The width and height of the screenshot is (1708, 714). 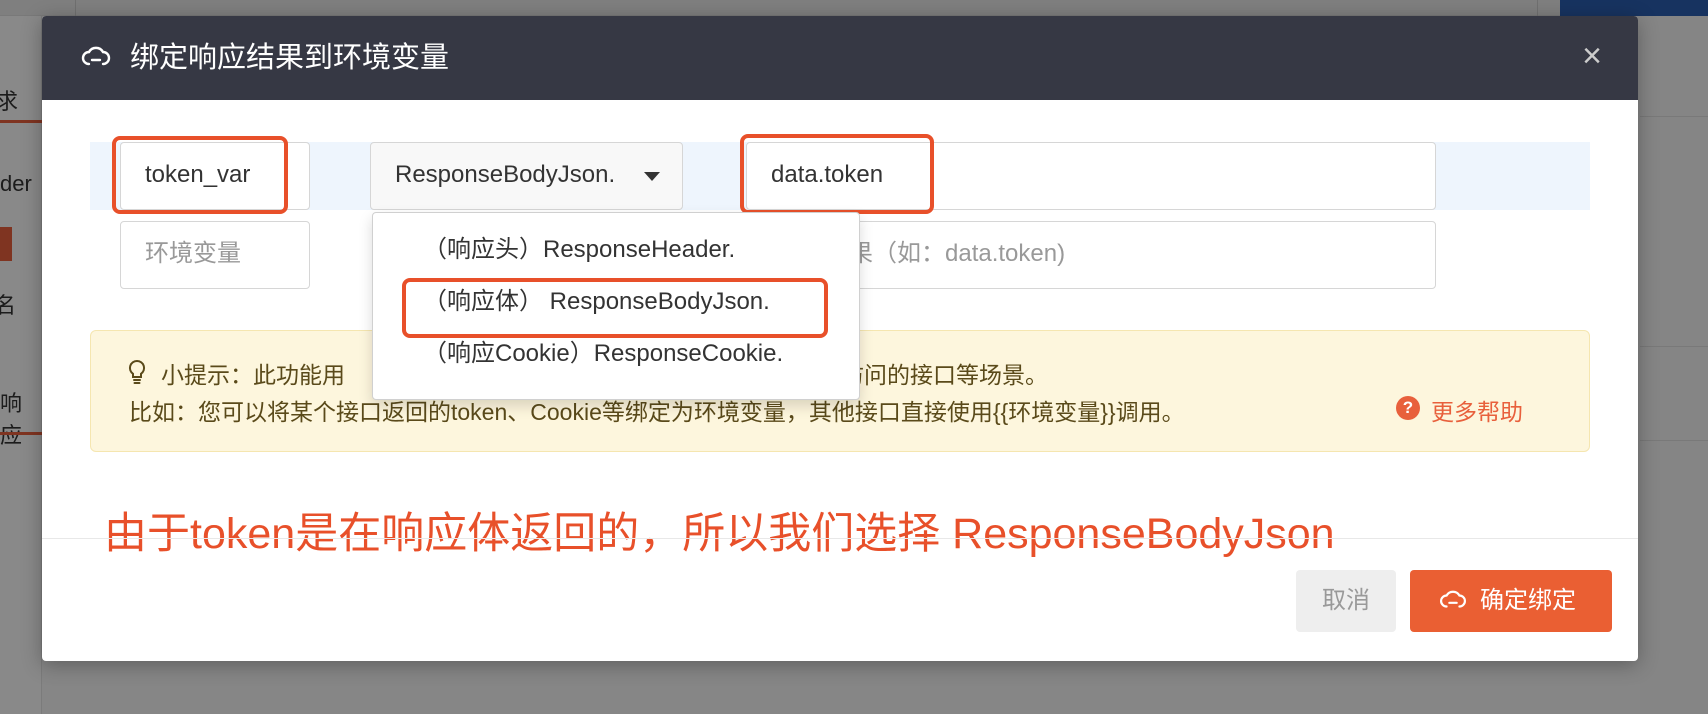 What do you see at coordinates (652, 176) in the screenshot?
I see `caret-down-icon` at bounding box center [652, 176].